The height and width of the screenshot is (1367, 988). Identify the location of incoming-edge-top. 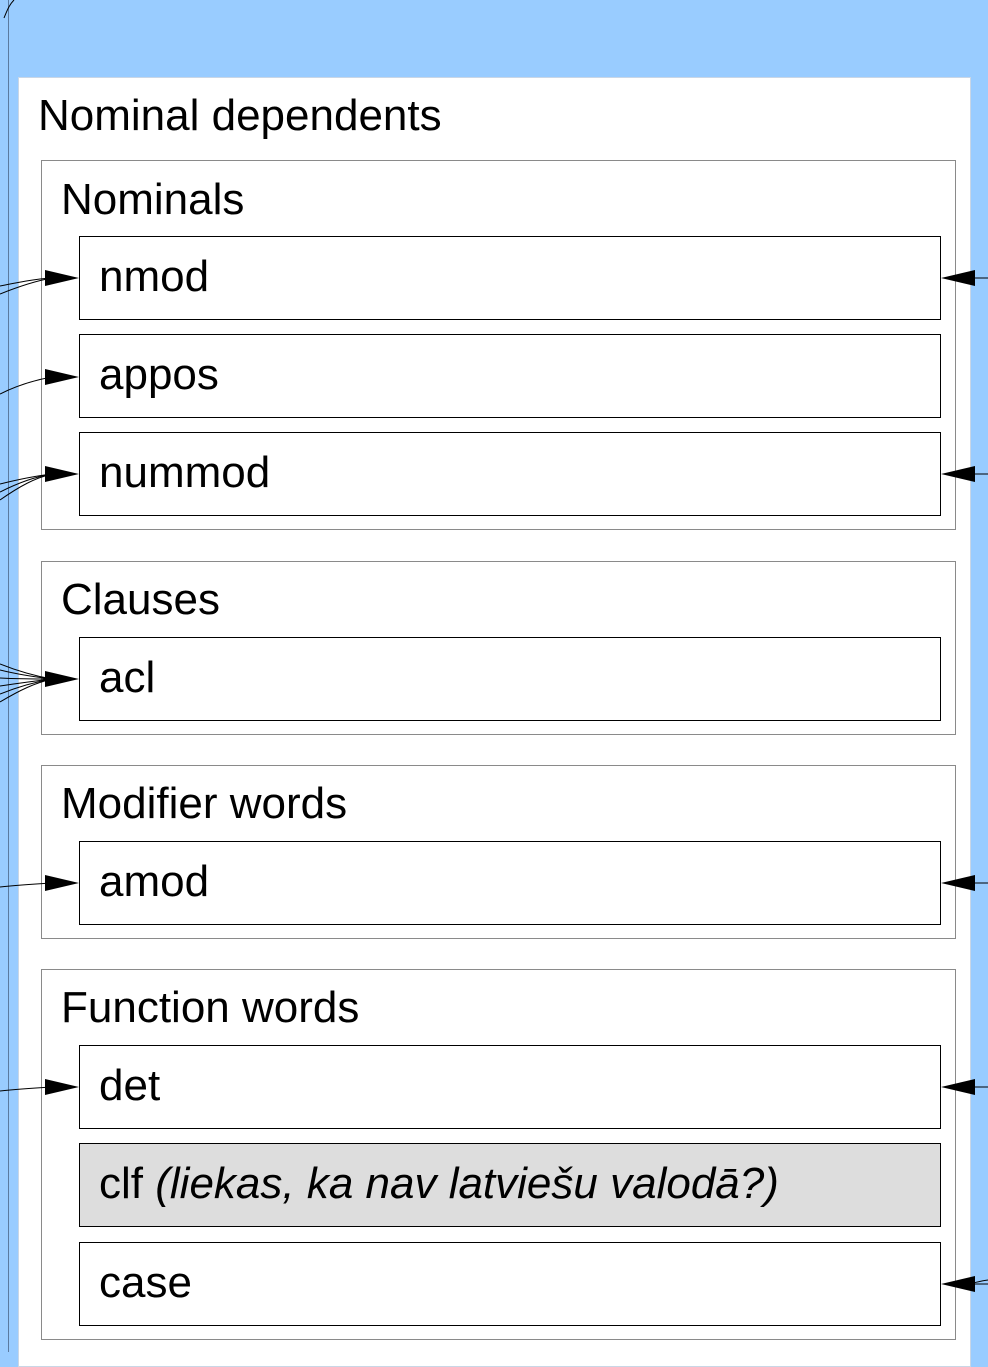
(9, 9).